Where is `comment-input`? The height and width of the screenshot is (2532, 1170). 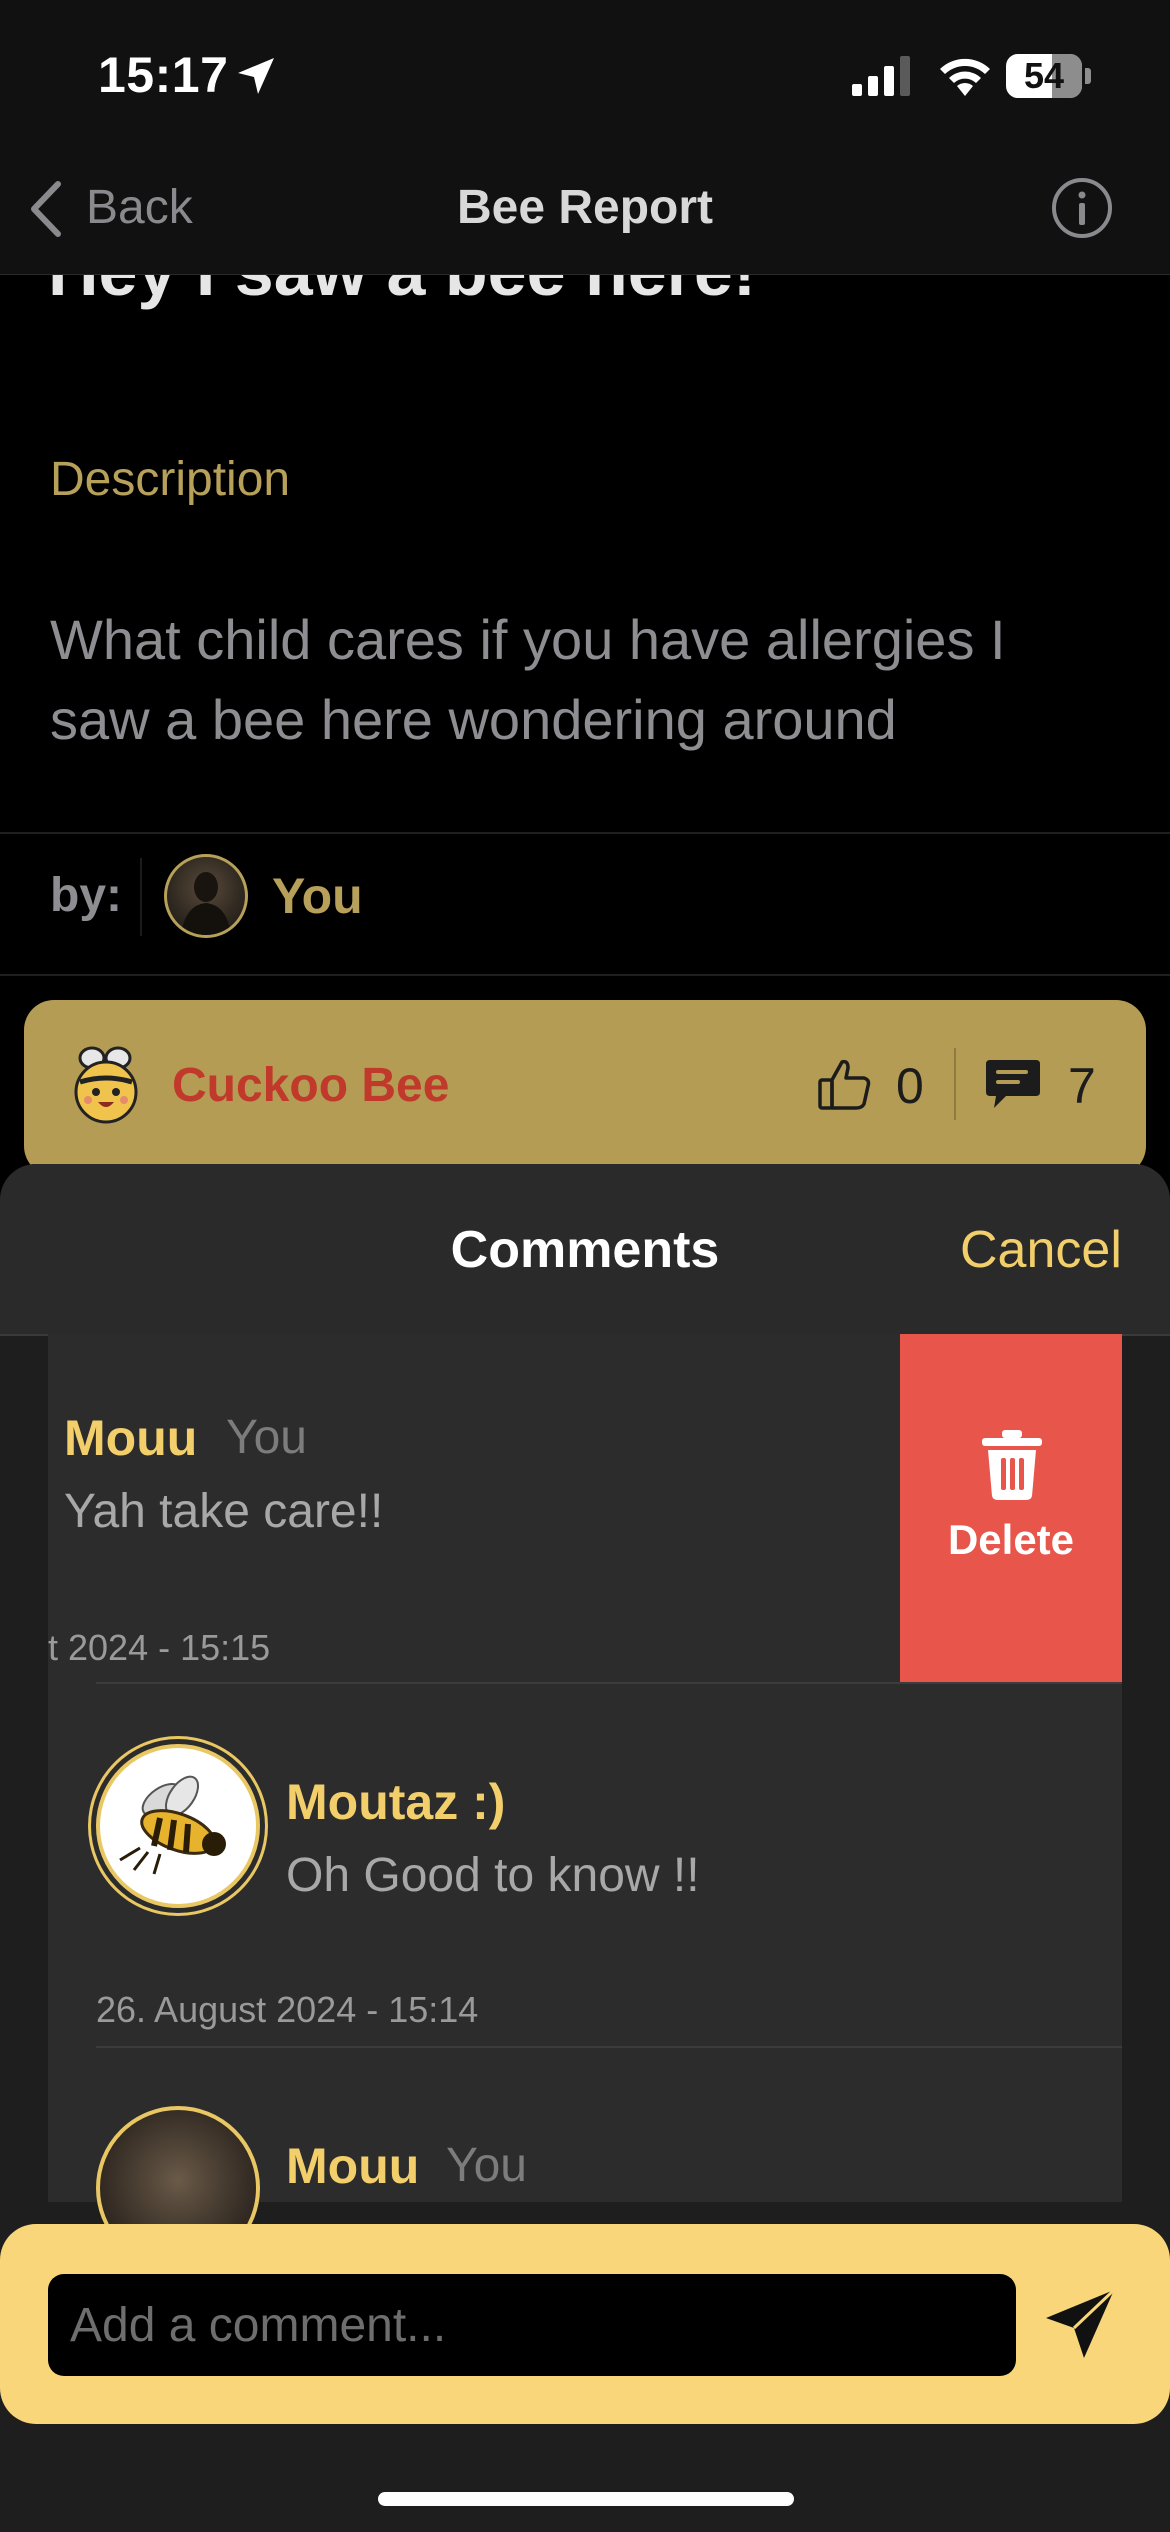 comment-input is located at coordinates (532, 2325).